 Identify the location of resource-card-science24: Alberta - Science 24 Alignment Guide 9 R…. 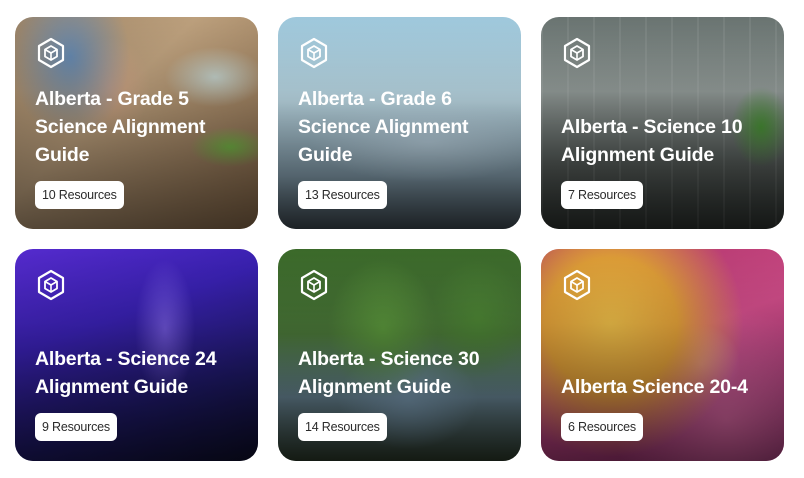
(136, 355).